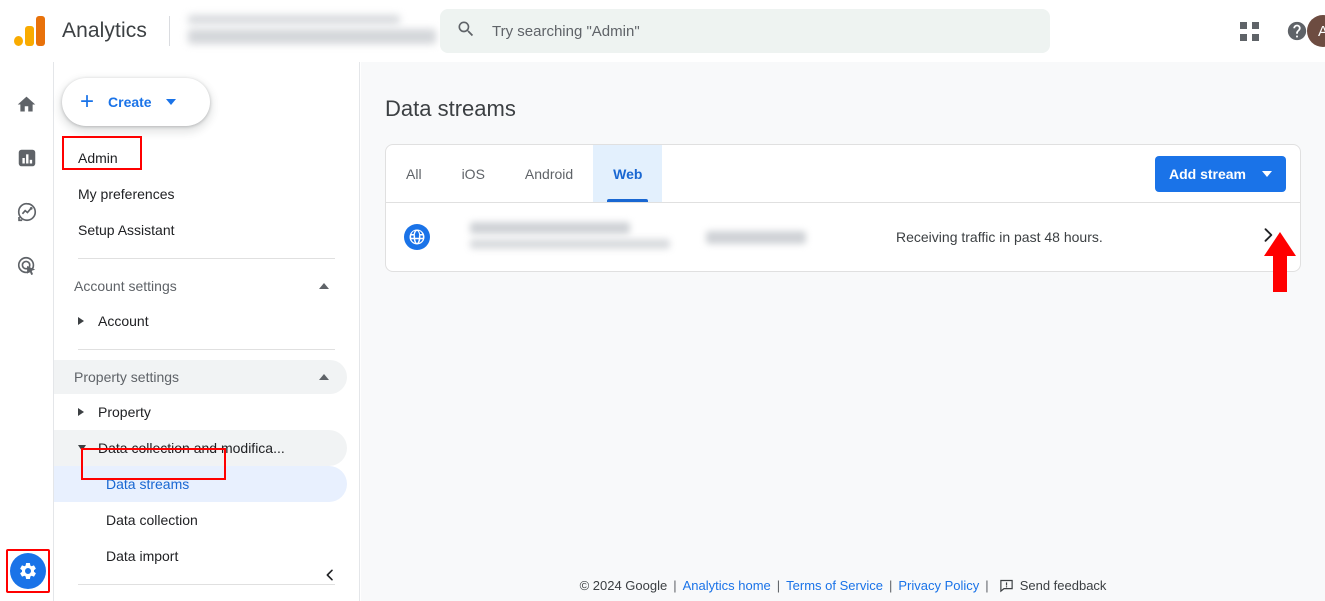 This screenshot has height=601, width=1325. Describe the element at coordinates (834, 585) in the screenshot. I see `footer-link-terms-of-service: Terms of Service` at that location.